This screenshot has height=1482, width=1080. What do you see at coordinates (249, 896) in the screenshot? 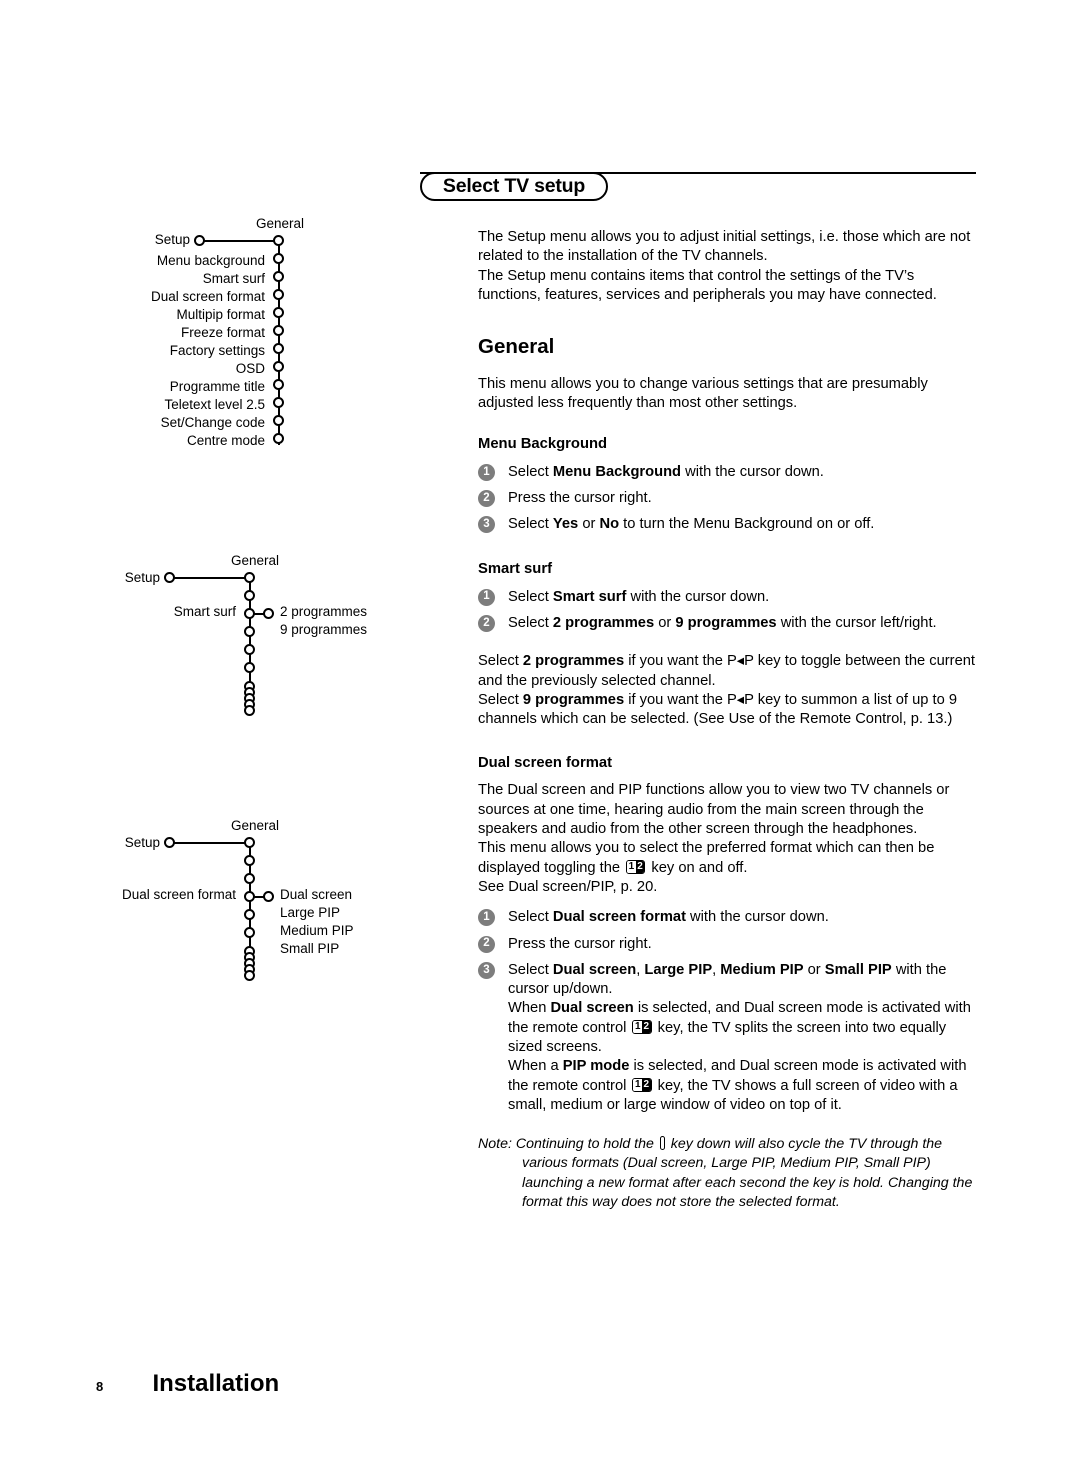
I see `tree3-node-selected` at bounding box center [249, 896].